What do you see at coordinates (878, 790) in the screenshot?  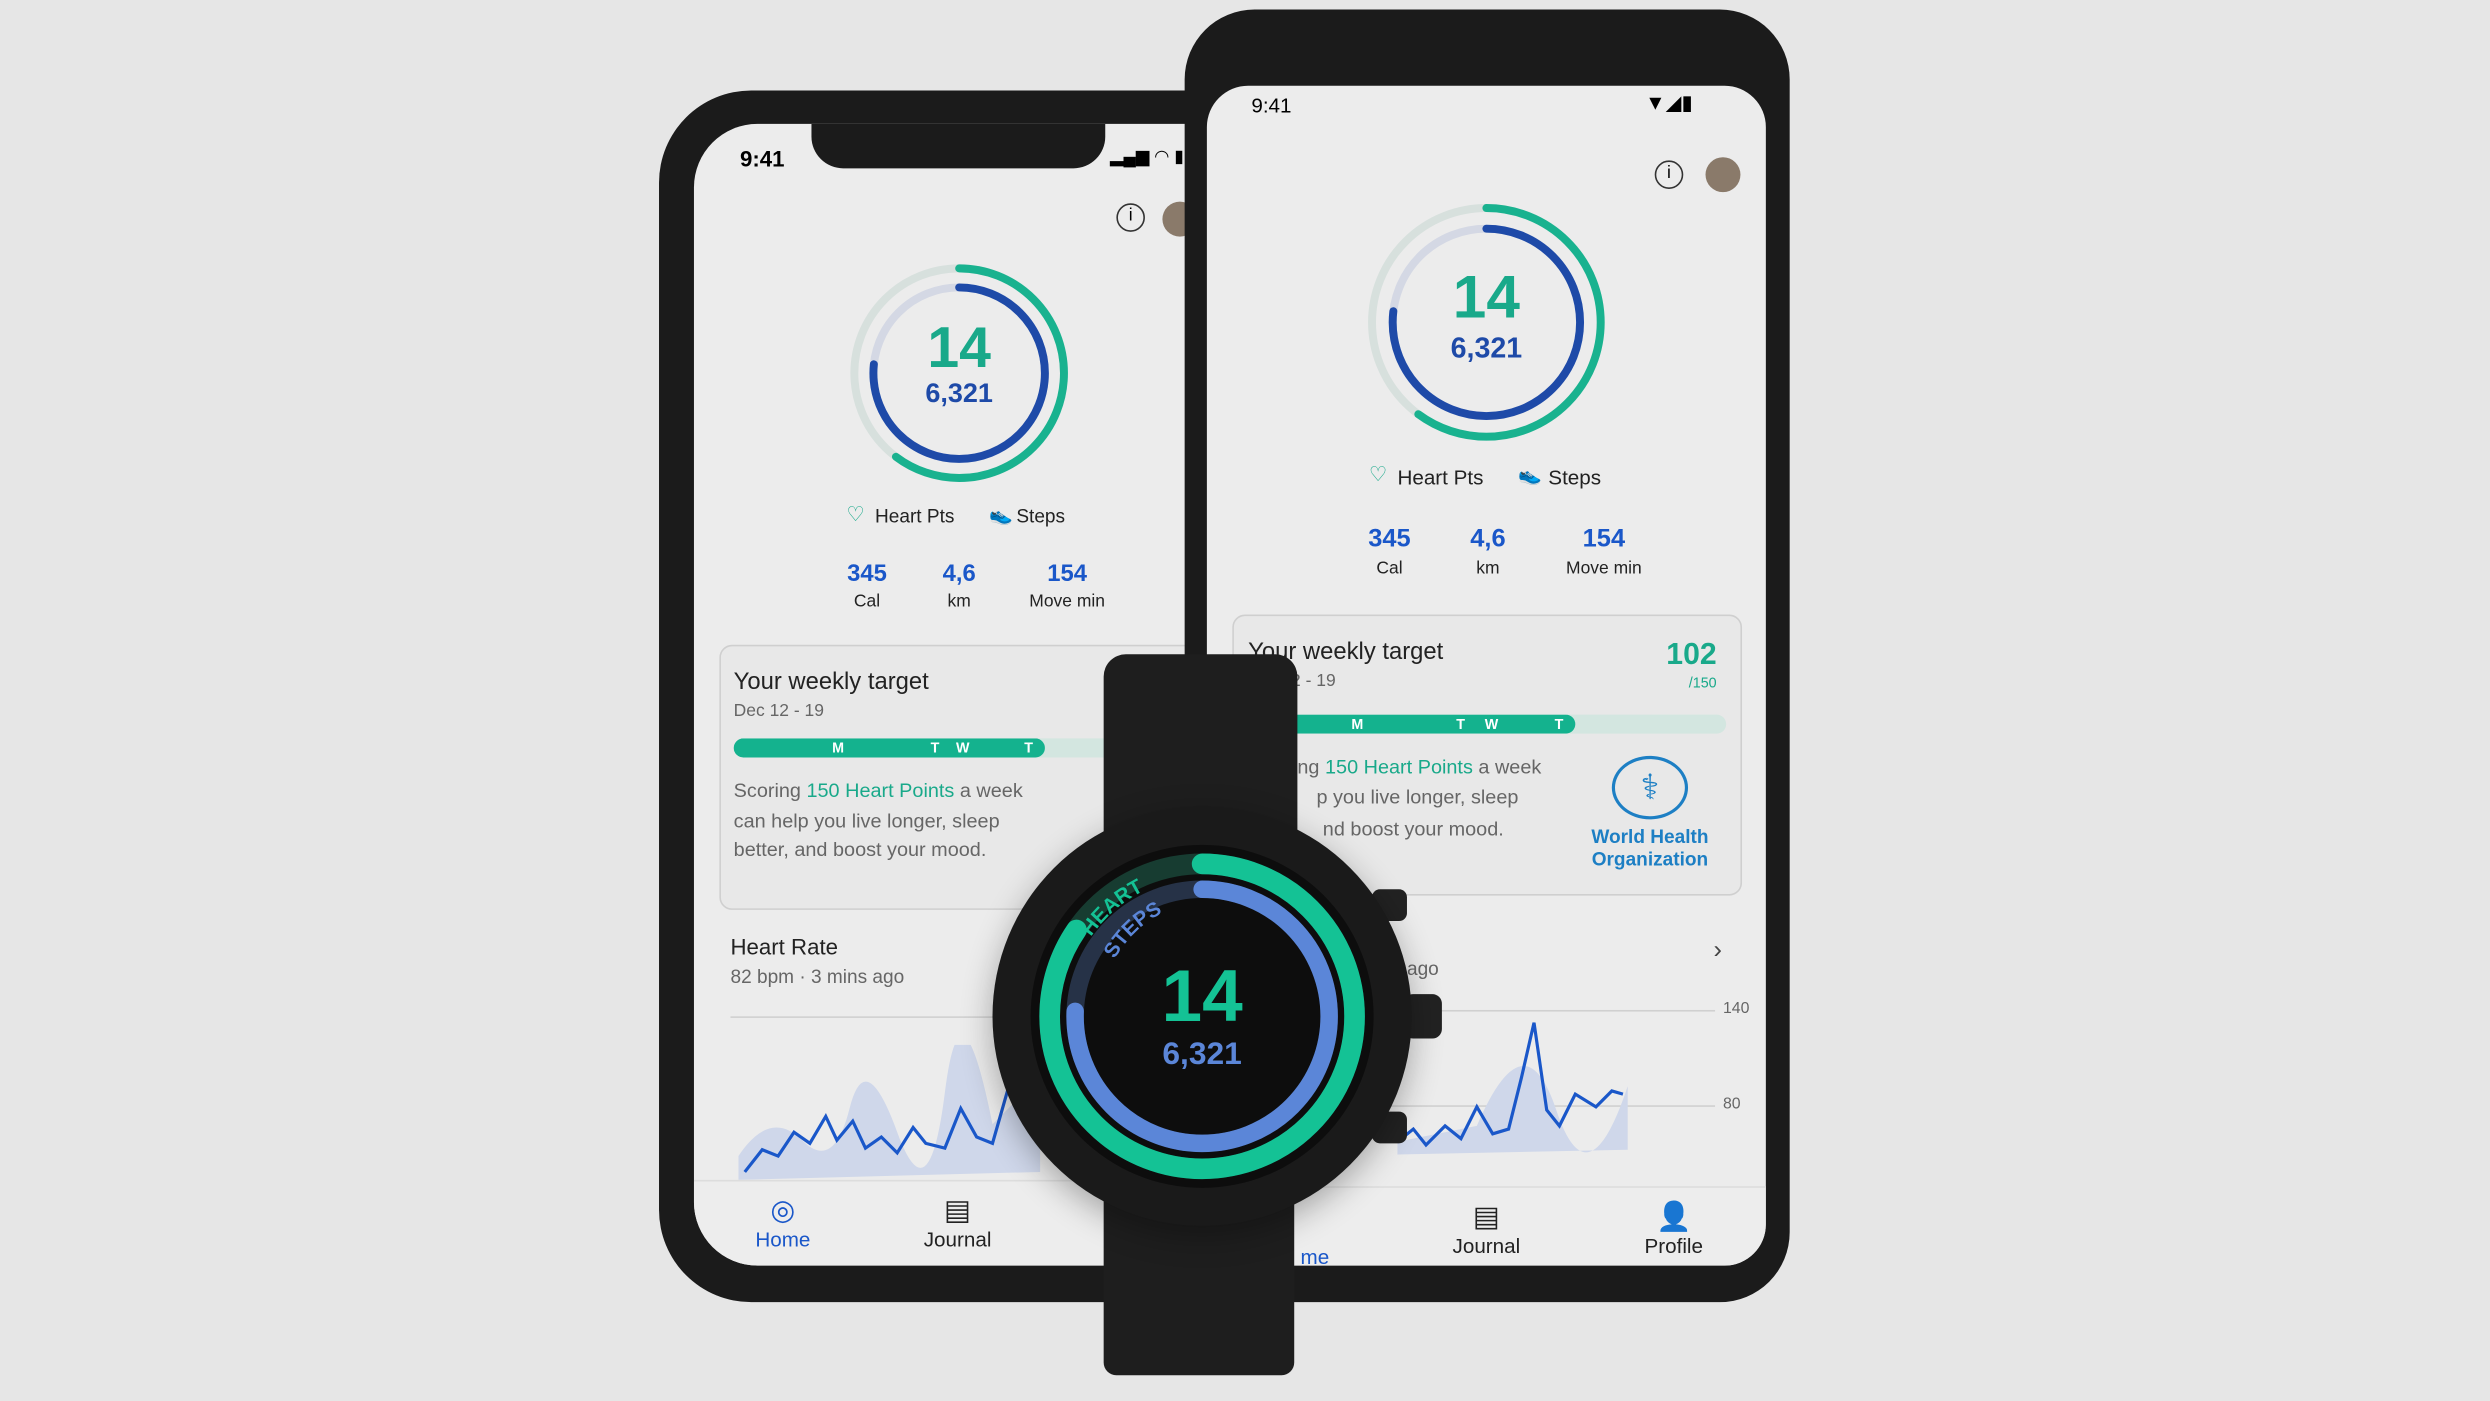 I see `weekly-text-line1: Scoring 150 Heart Points a week` at bounding box center [878, 790].